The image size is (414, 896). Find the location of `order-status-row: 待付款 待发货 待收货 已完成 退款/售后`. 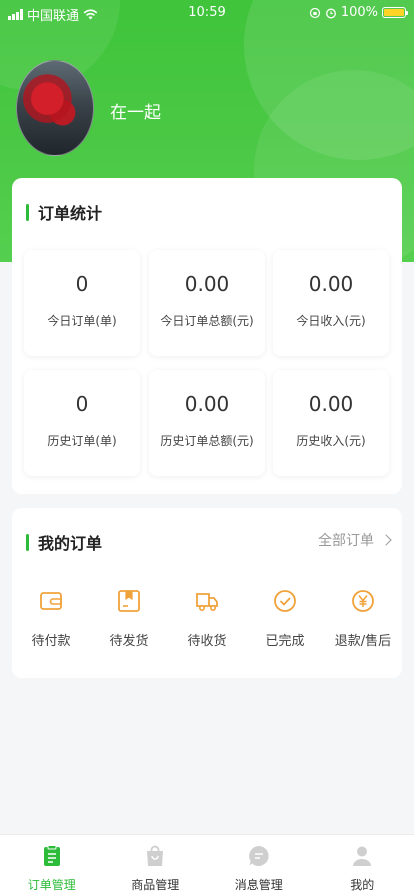

order-status-row: 待付款 待发货 待收货 已完成 退款/售后 is located at coordinates (207, 618).